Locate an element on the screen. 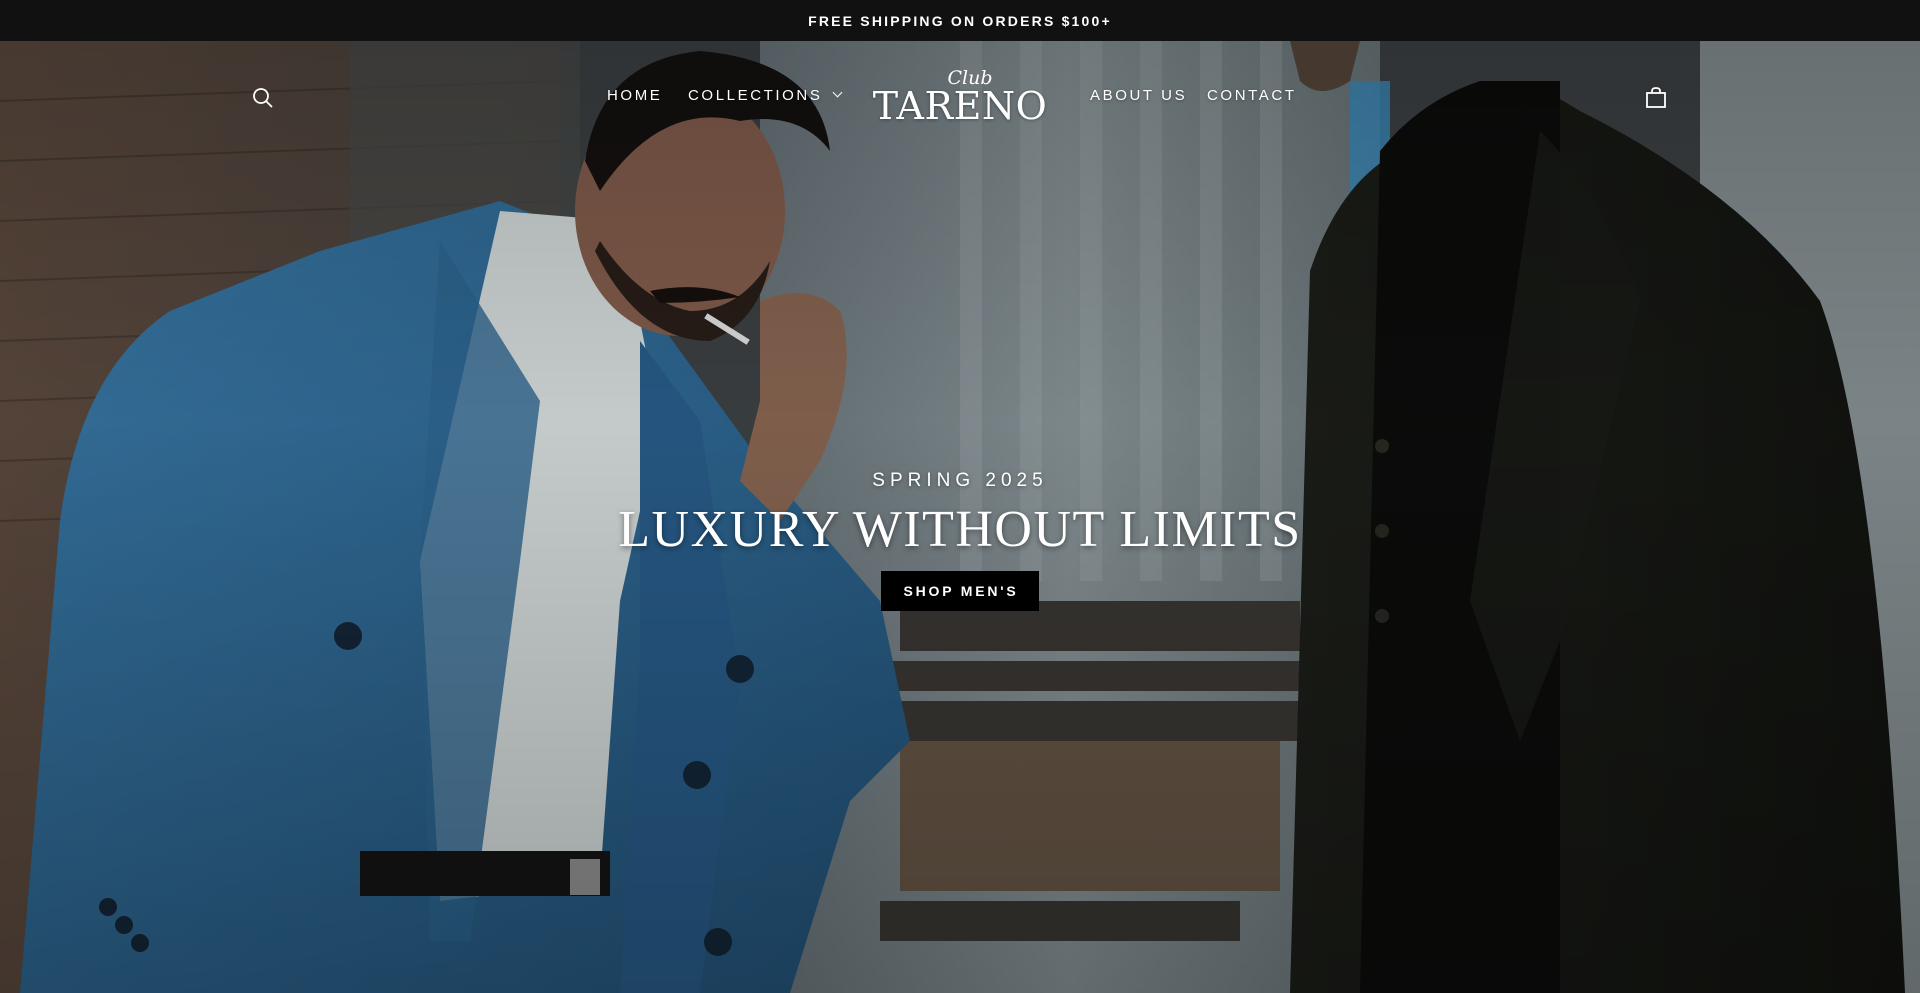 The image size is (1920, 993). shopping-bag-icon is located at coordinates (1656, 97).